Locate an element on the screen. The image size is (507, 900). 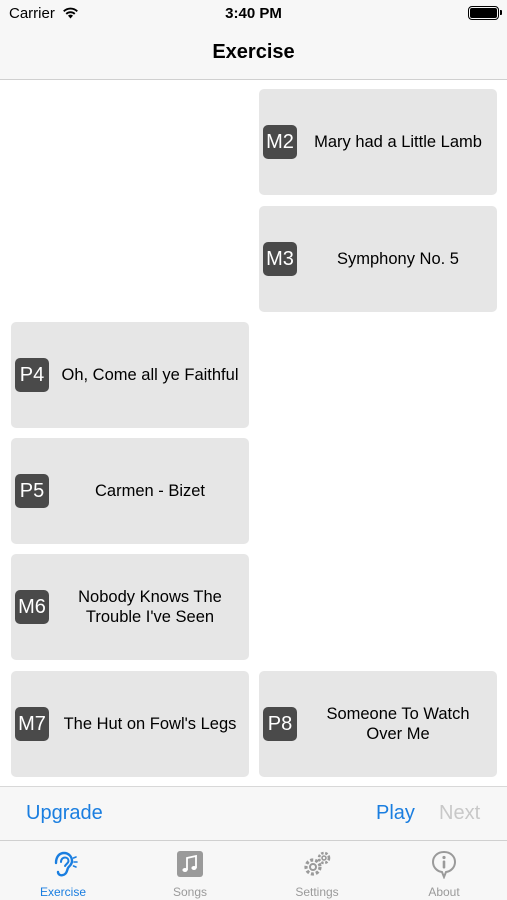
exercise-card-p8: P8 Someone To Watch Over Me is located at coordinates (378, 724).